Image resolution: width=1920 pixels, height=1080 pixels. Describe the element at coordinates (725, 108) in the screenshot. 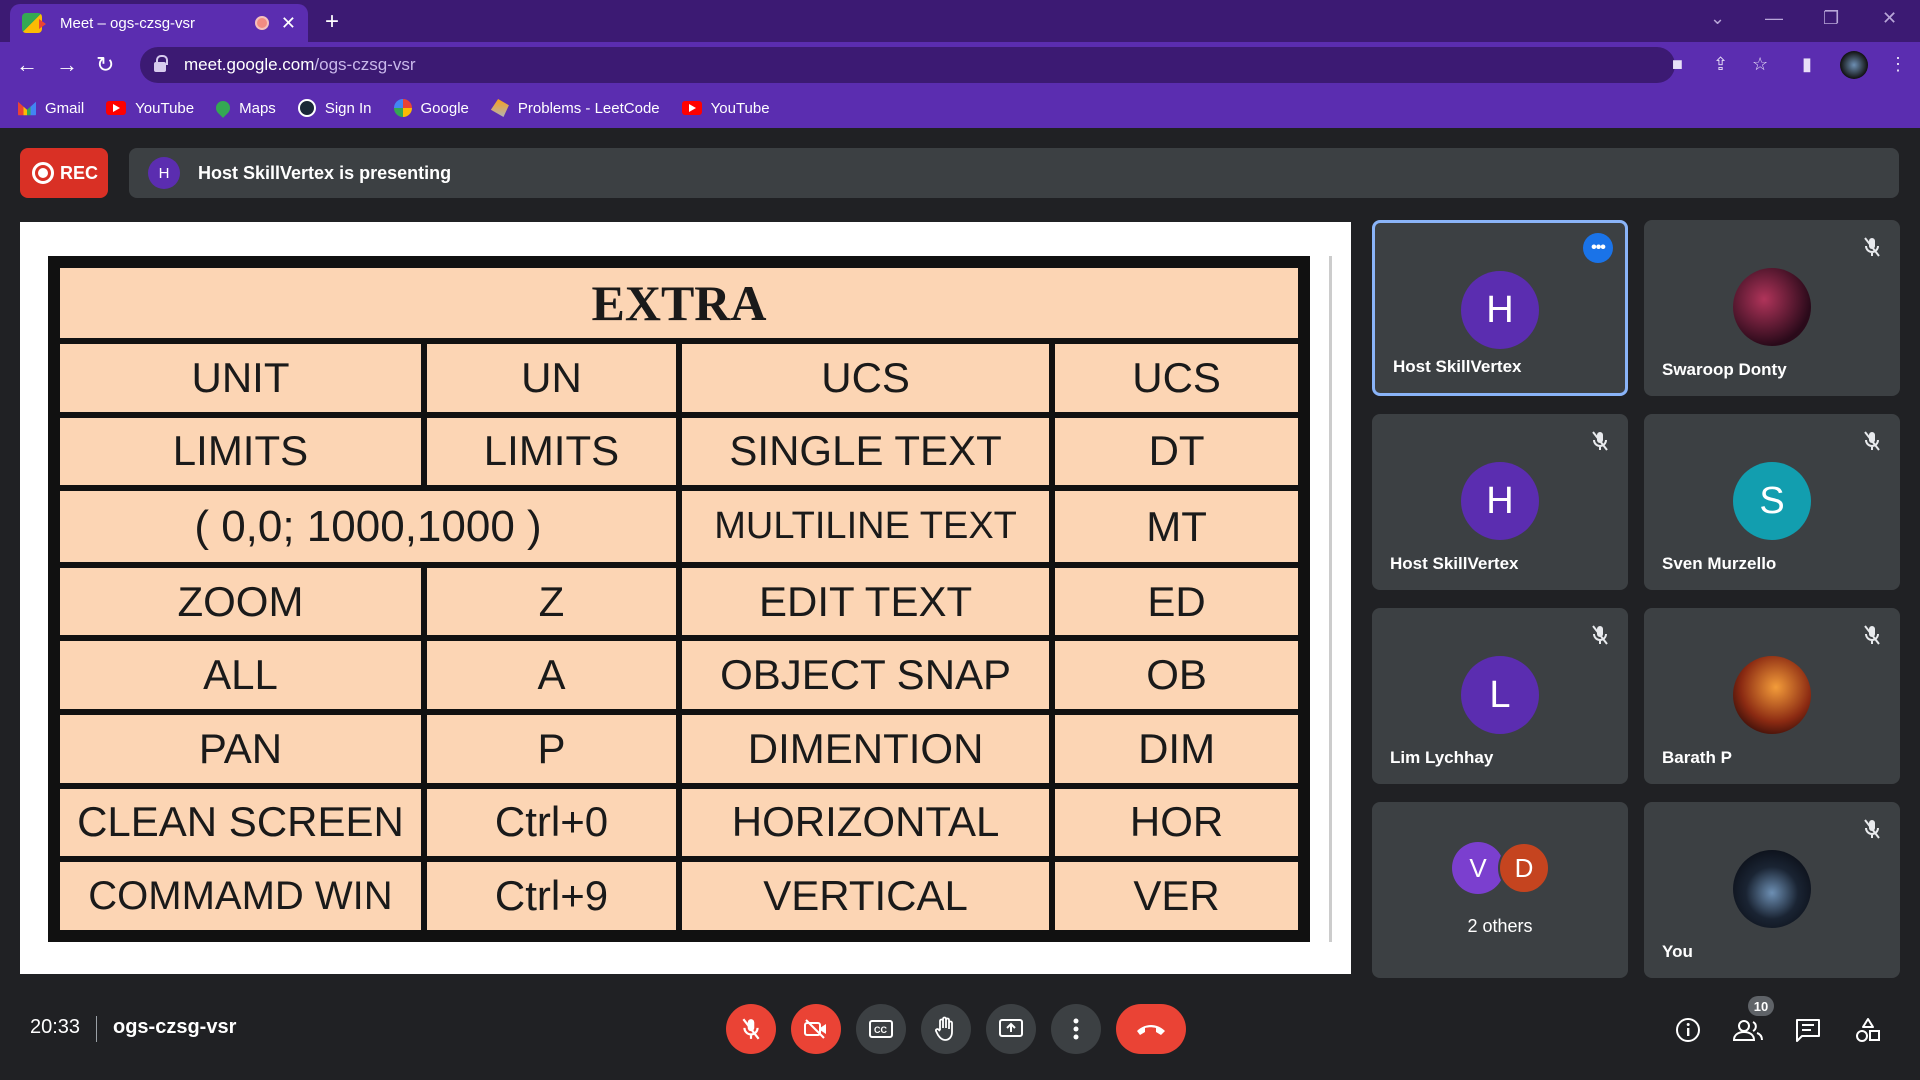

I see `bookmark-youtube-2: YouTube` at that location.